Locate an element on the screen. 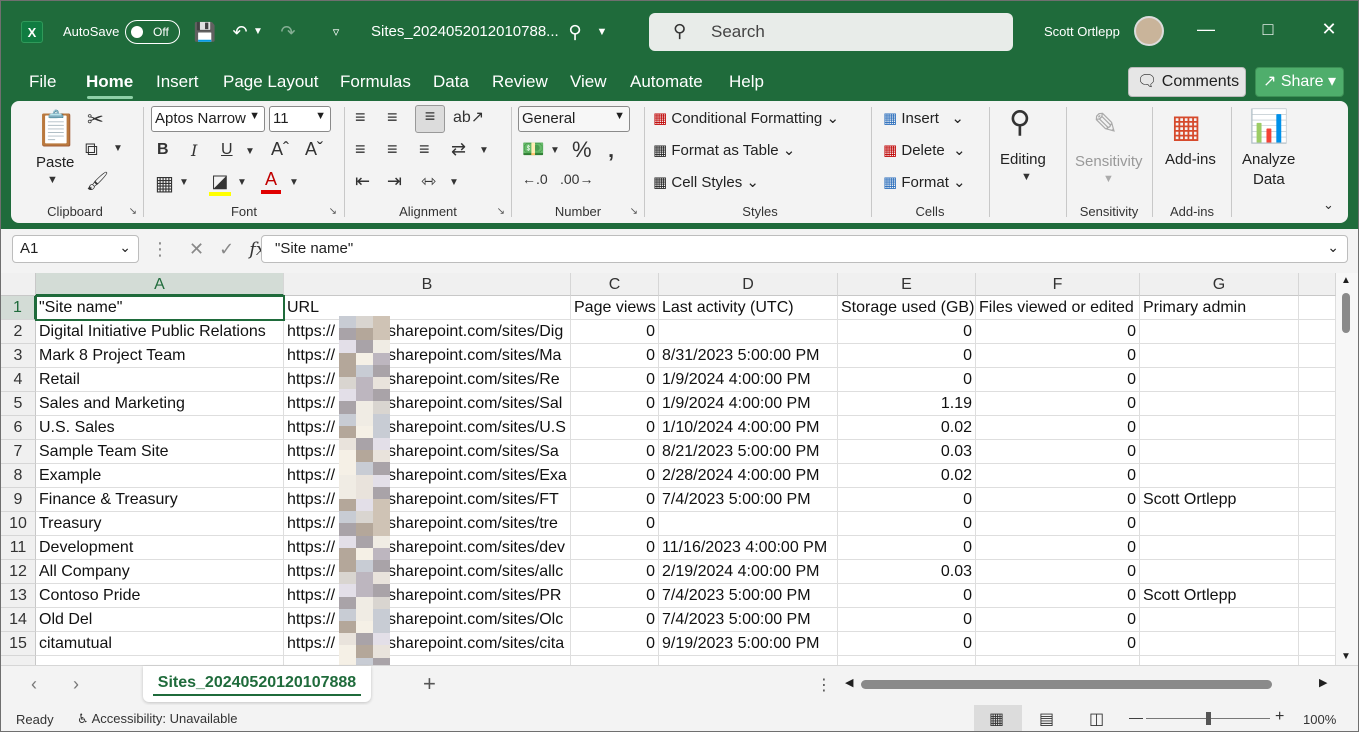  page-break-view-icon: ◫ is located at coordinates (1096, 719).